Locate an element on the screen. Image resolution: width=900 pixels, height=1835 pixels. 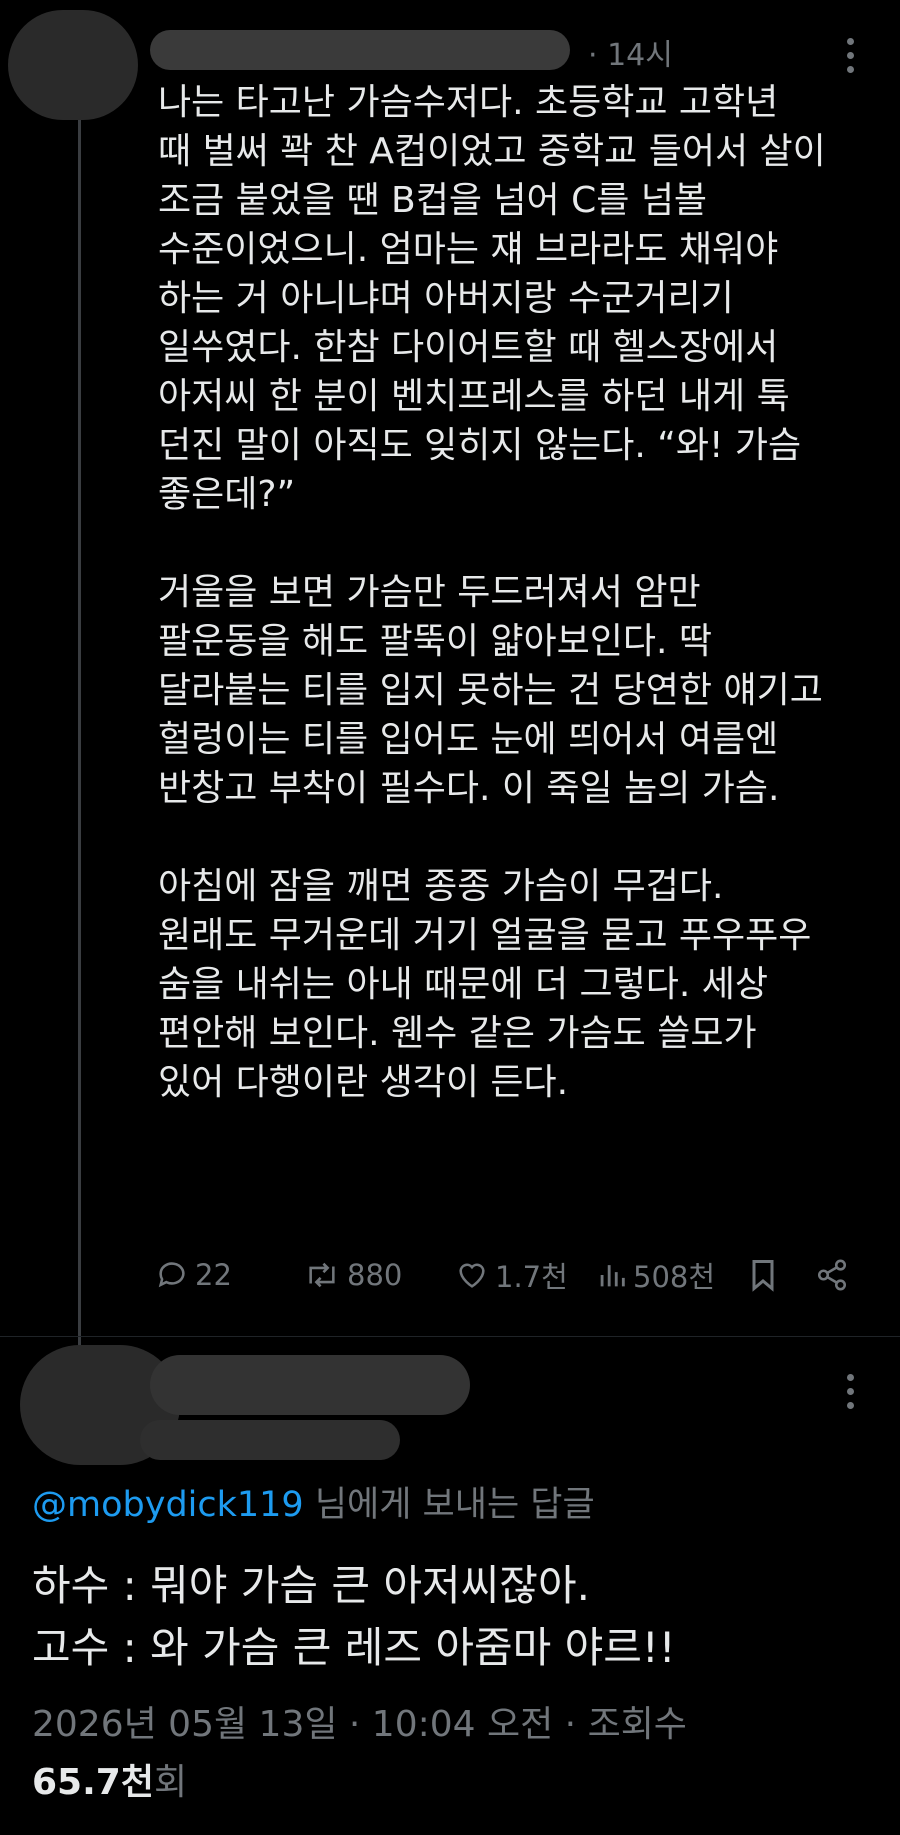
divider is located at coordinates (450, 1336).